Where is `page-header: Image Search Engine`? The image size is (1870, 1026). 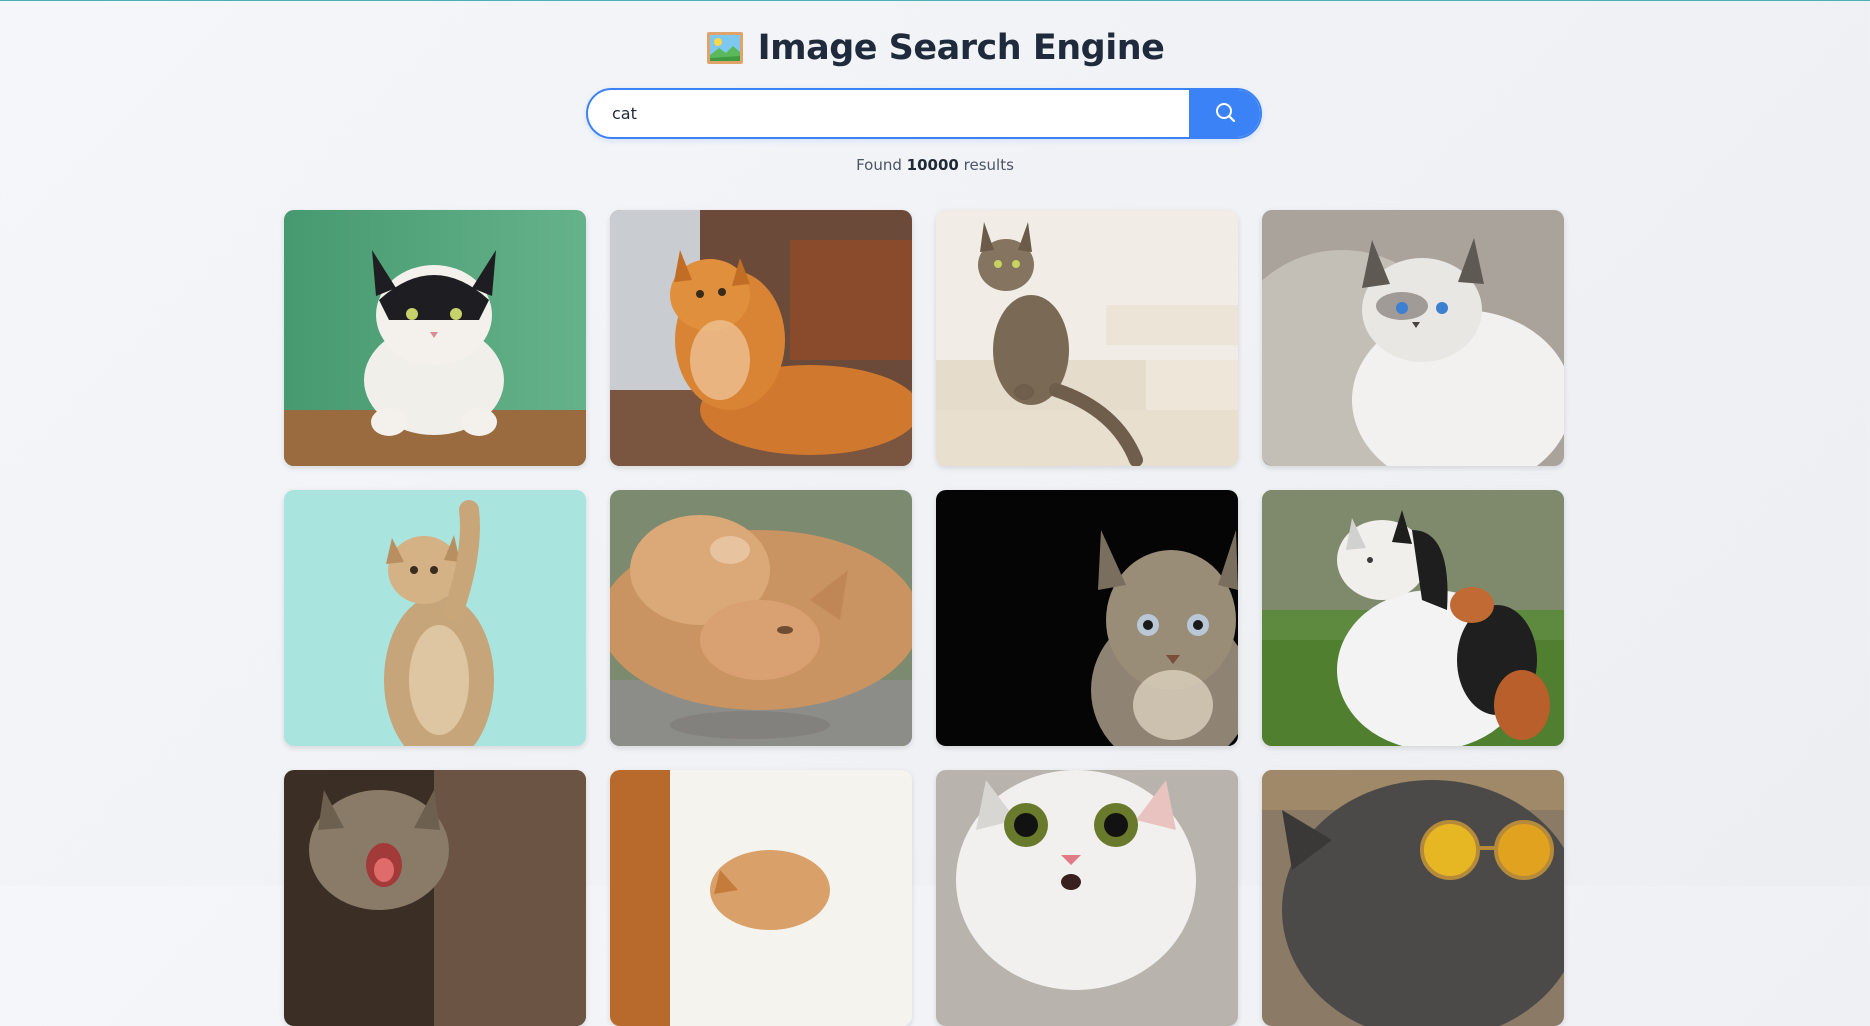
page-header: Image Search Engine is located at coordinates (935, 48).